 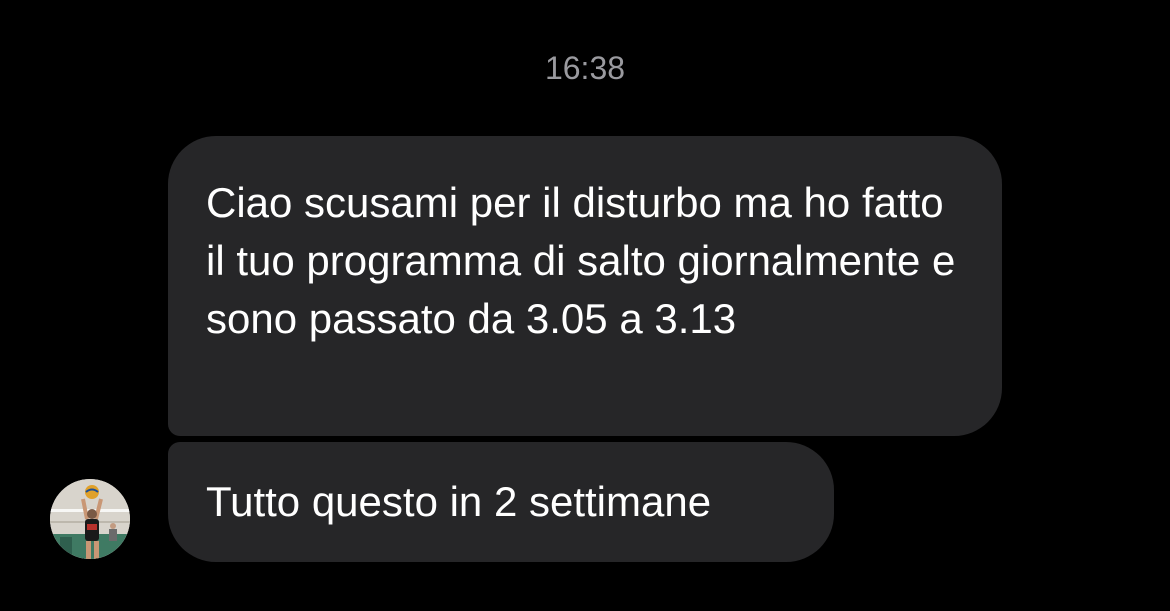 I want to click on message-timestamp: 16:38, so click(x=585, y=68).